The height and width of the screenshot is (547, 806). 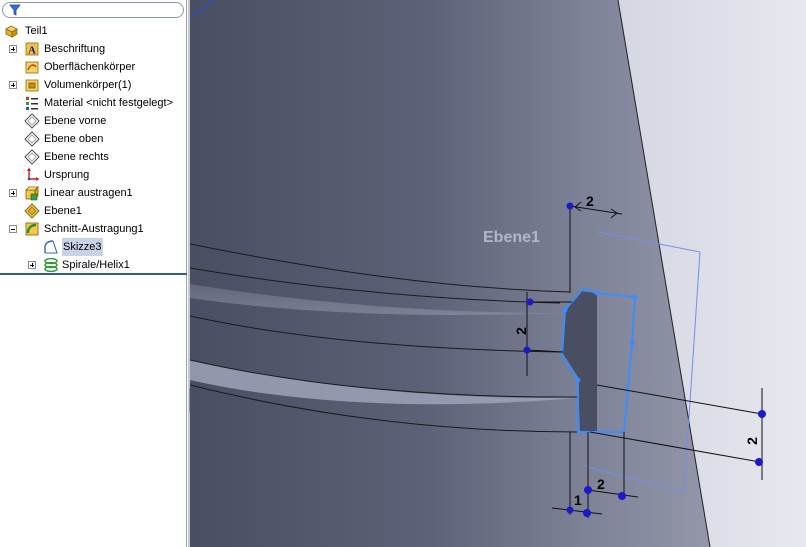 I want to click on tree-item-spirale-helix1: Spirale/Helix1, so click(x=93, y=265).